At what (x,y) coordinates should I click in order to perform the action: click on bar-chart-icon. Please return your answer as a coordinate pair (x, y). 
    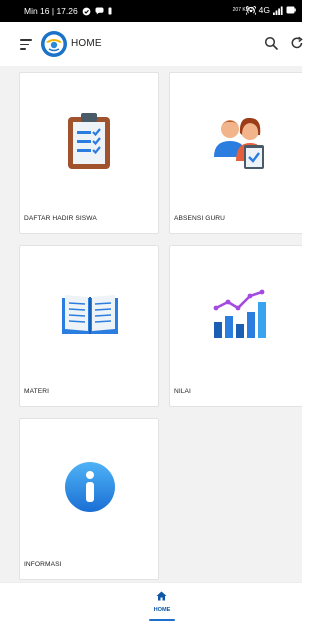
    Looking at the image, I should click on (239, 313).